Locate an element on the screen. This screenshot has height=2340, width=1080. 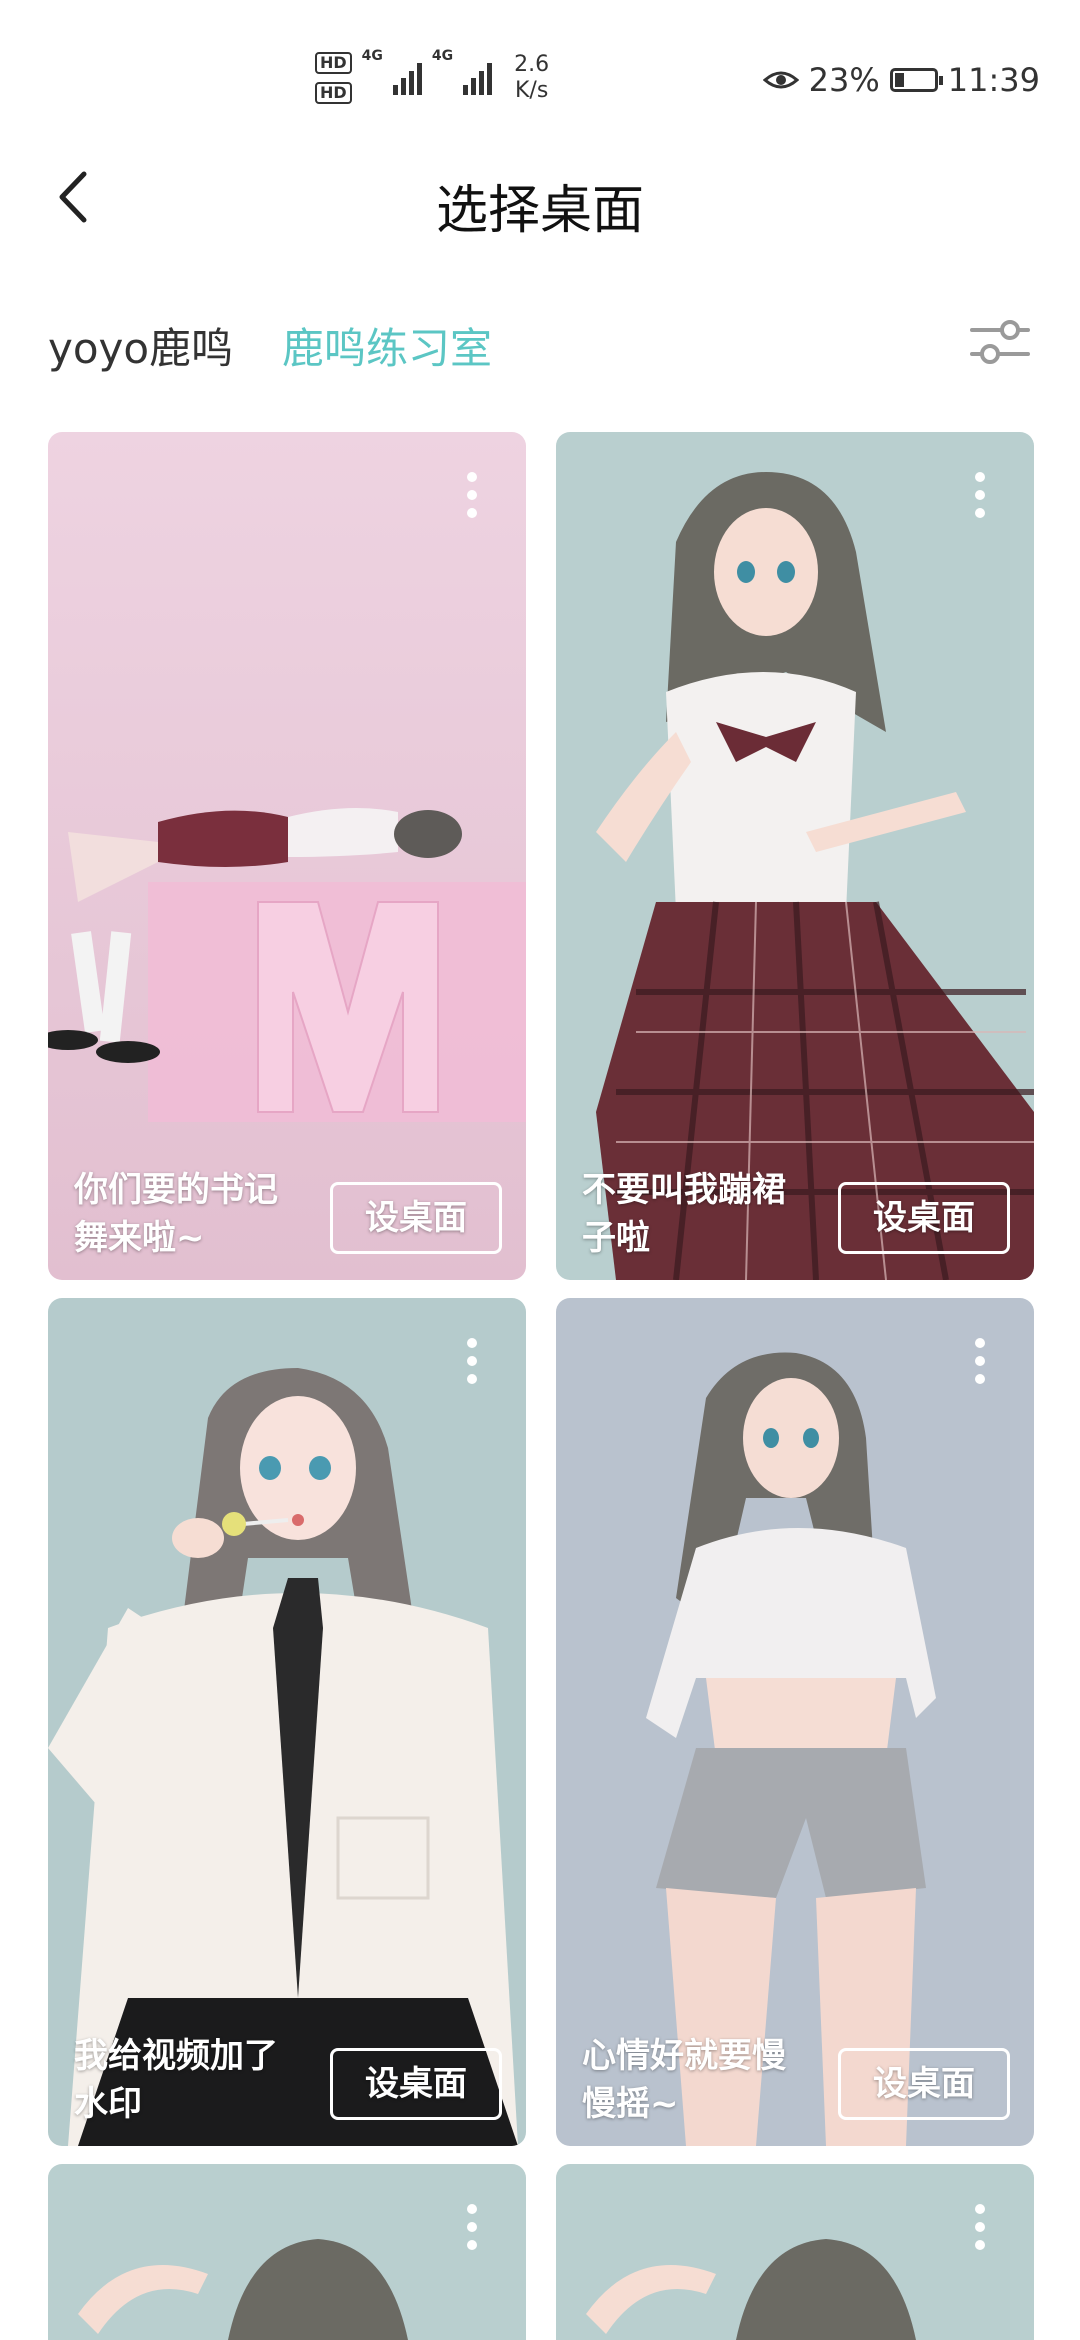
page-title: 选择桌面 is located at coordinates (539, 211).